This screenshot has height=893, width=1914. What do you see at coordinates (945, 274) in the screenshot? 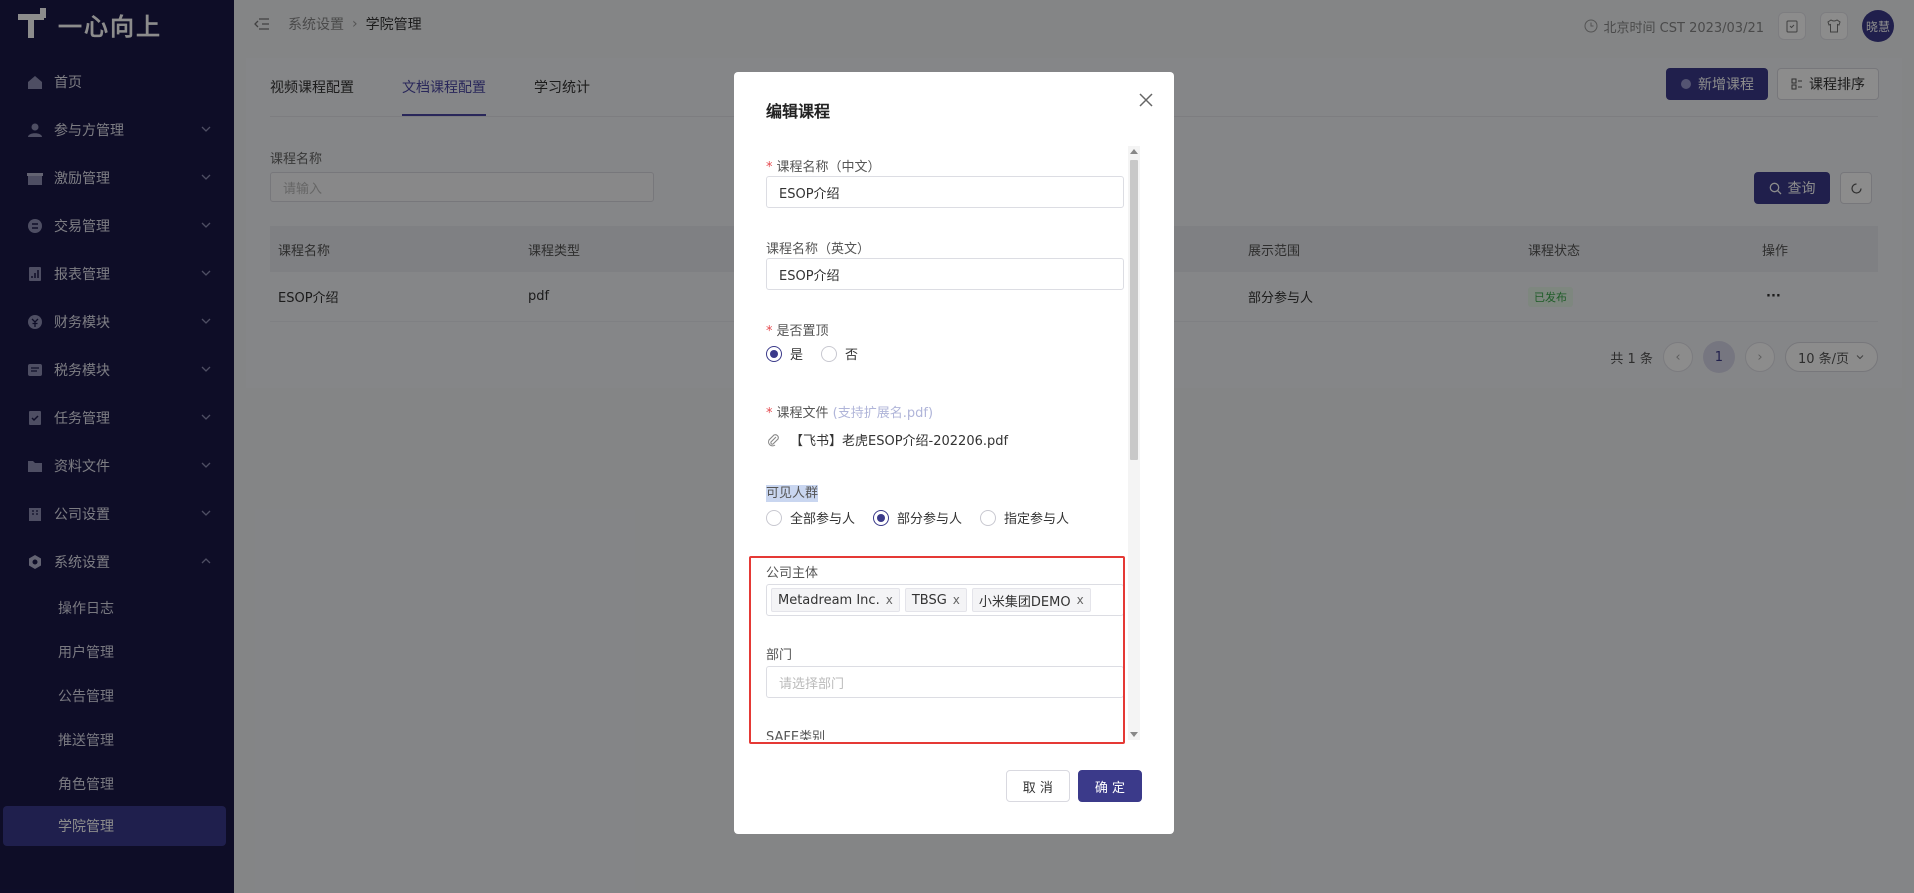
I see `course-name-en-input: ESOP介绍` at bounding box center [945, 274].